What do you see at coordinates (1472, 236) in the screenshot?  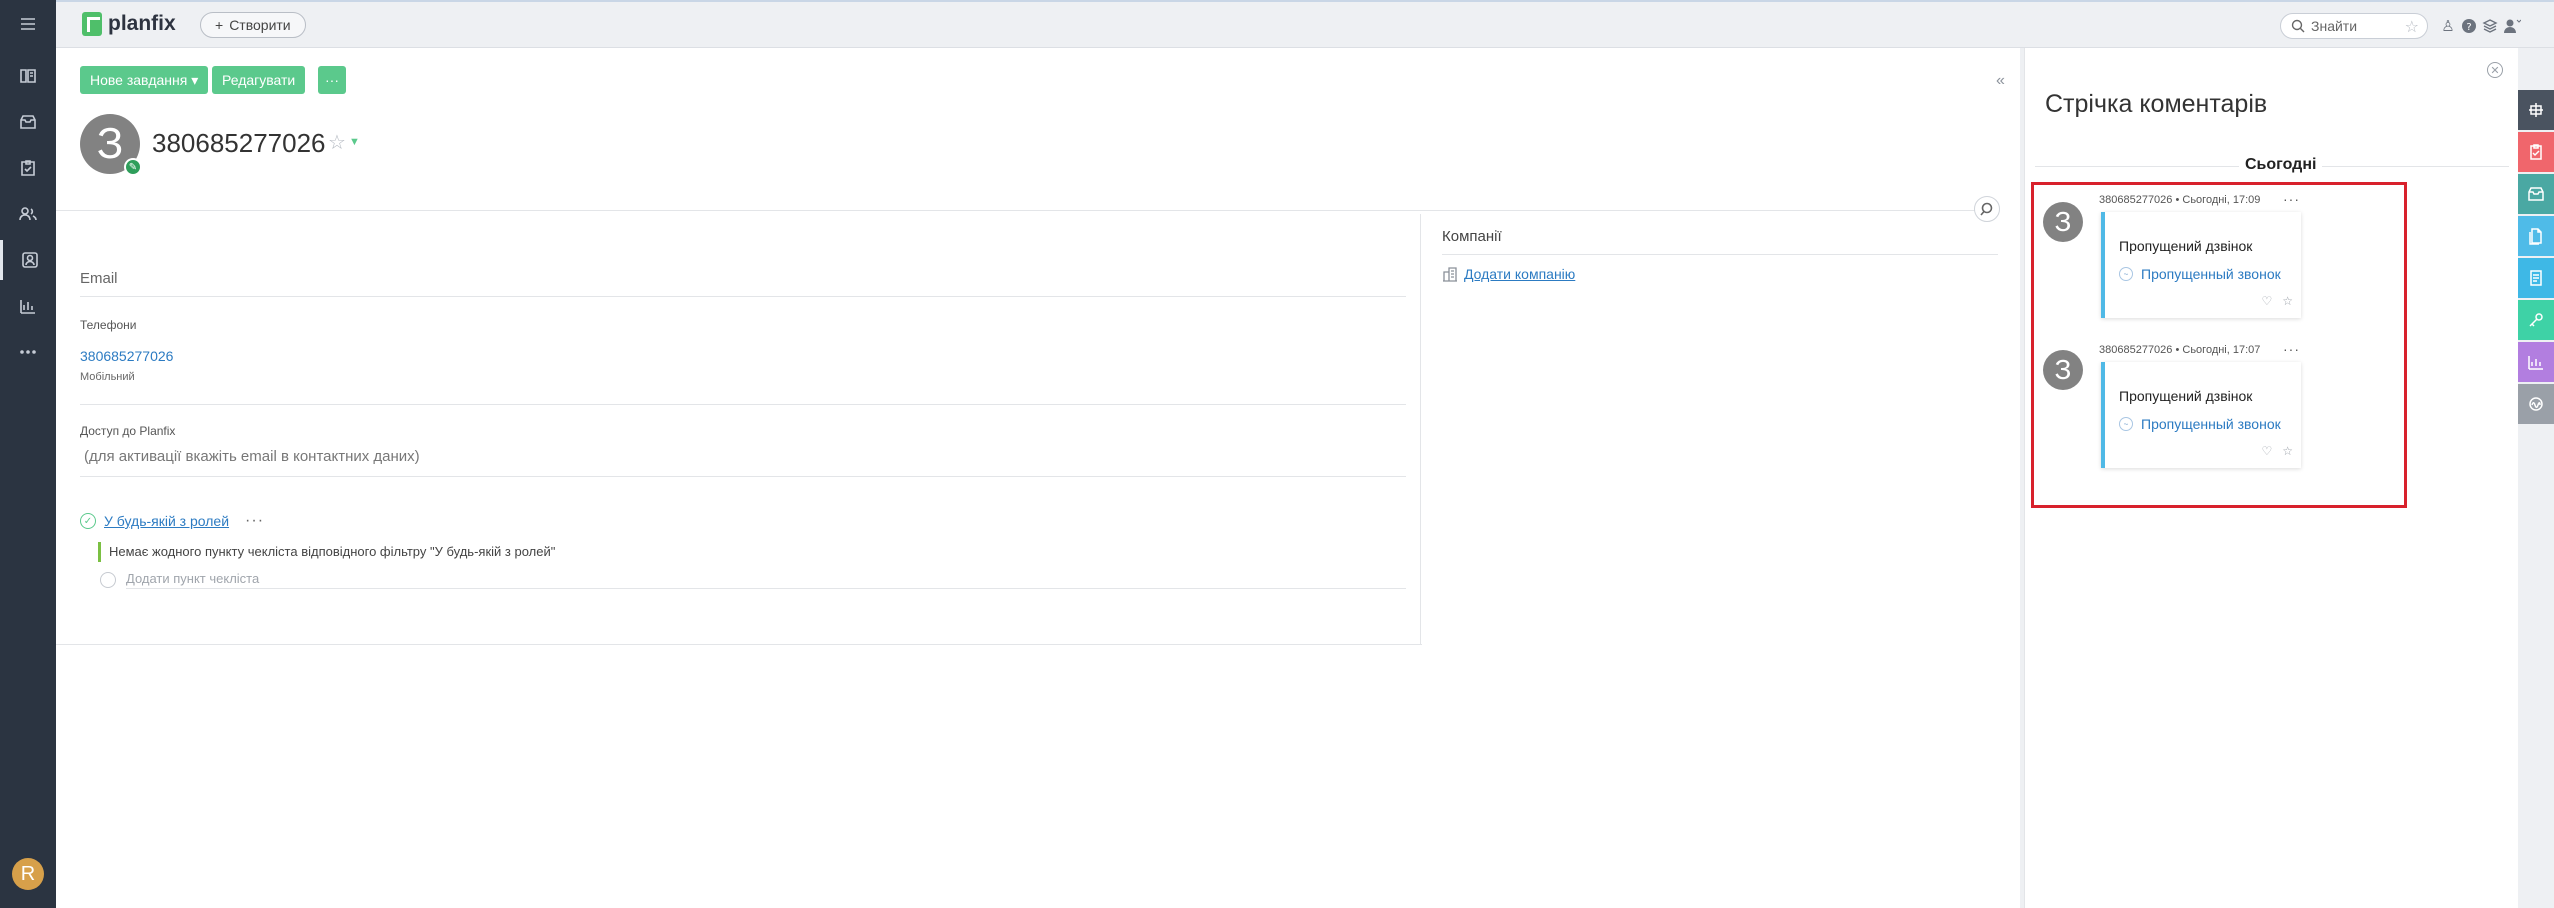 I see `companies-title: Компанії` at bounding box center [1472, 236].